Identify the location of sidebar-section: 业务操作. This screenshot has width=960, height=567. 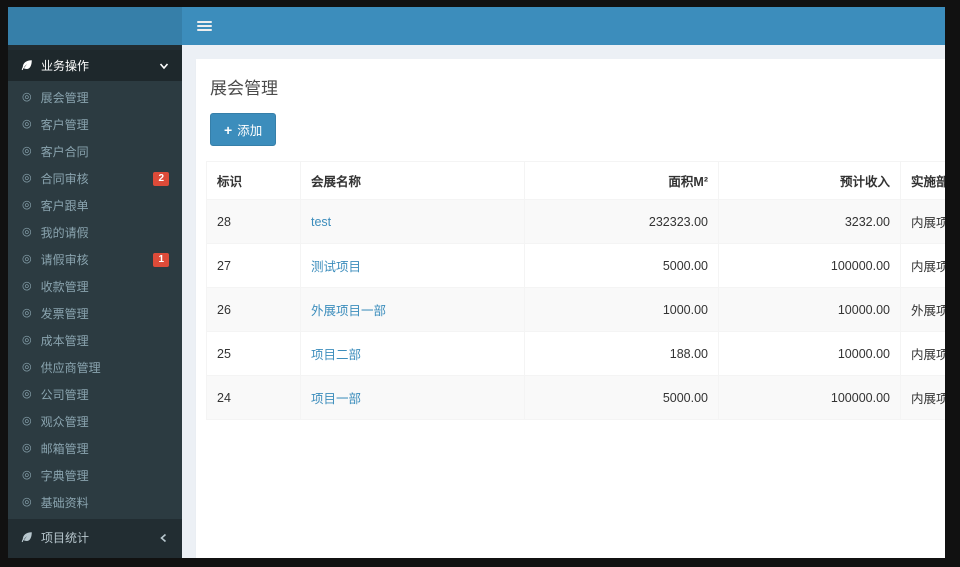
(95, 65).